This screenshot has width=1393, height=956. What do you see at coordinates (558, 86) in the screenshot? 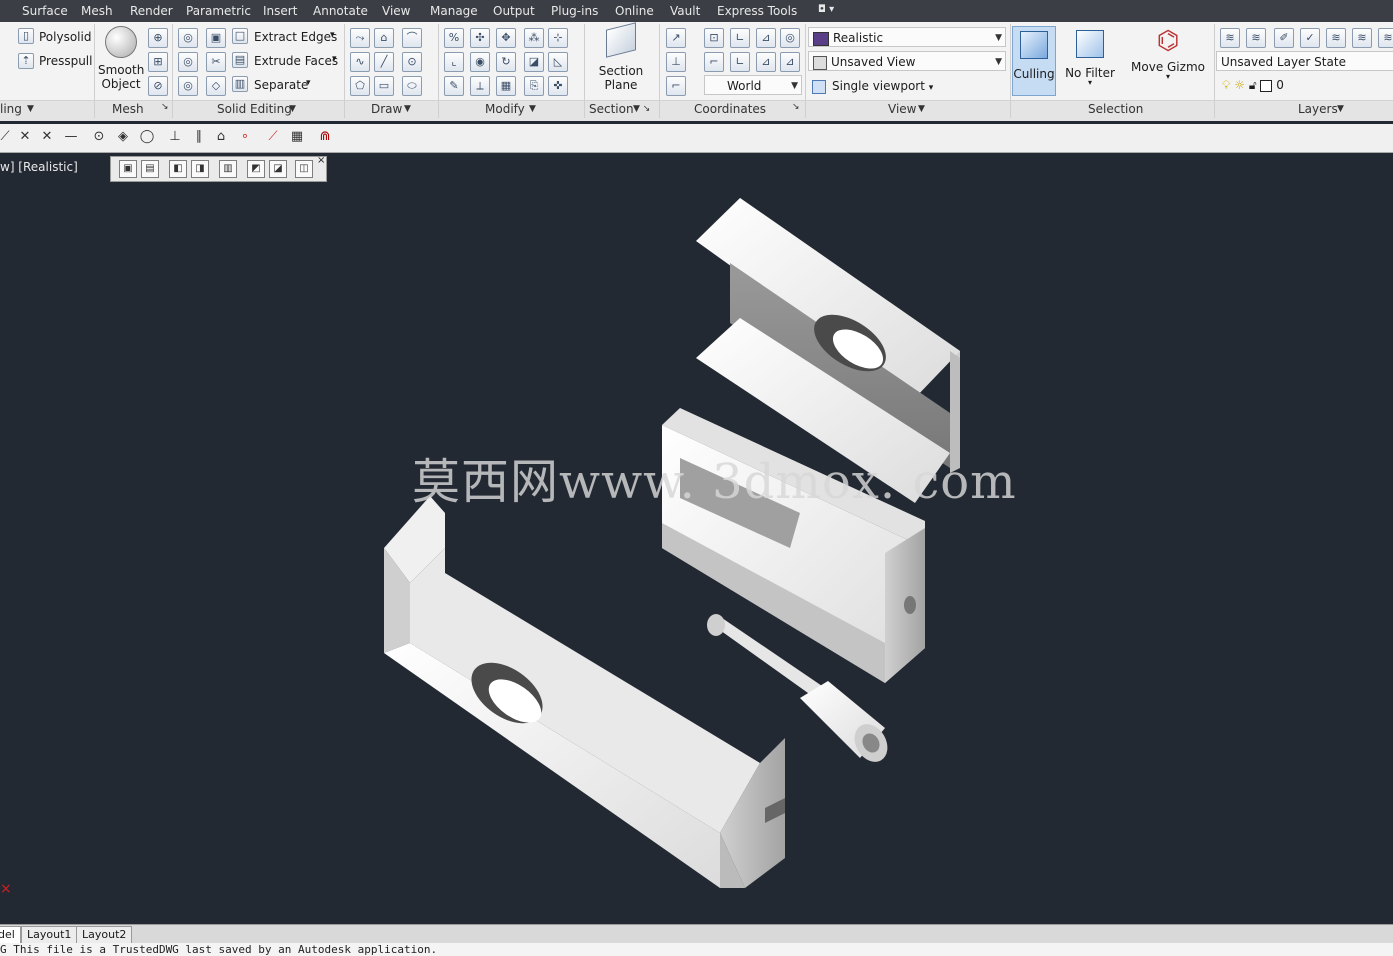
I see `explode-icon: ✜` at bounding box center [558, 86].